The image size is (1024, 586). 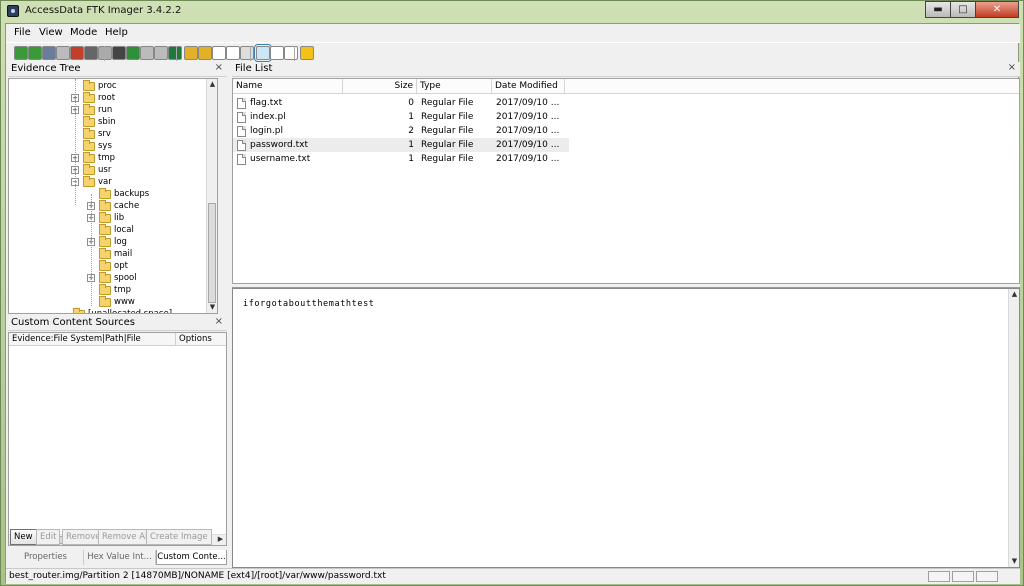 I want to click on column-source: Evidence:File System|Path|File, so click(x=76, y=339).